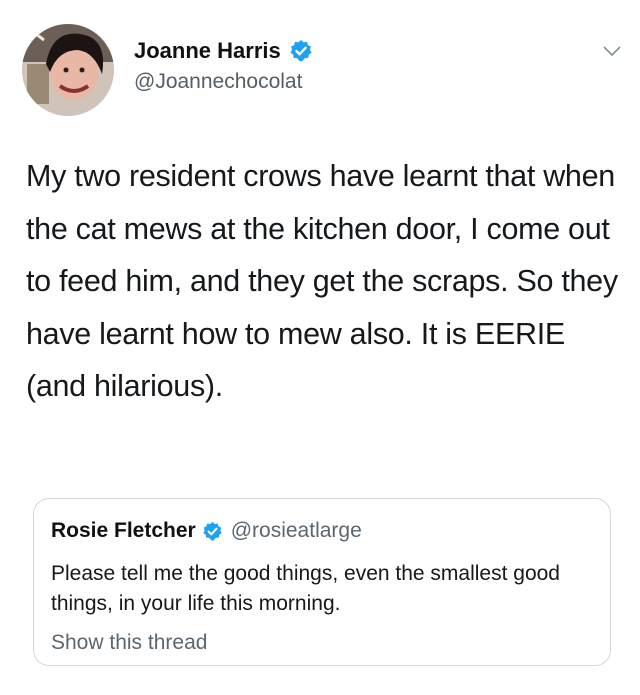  I want to click on chevron-down-icon, so click(612, 51).